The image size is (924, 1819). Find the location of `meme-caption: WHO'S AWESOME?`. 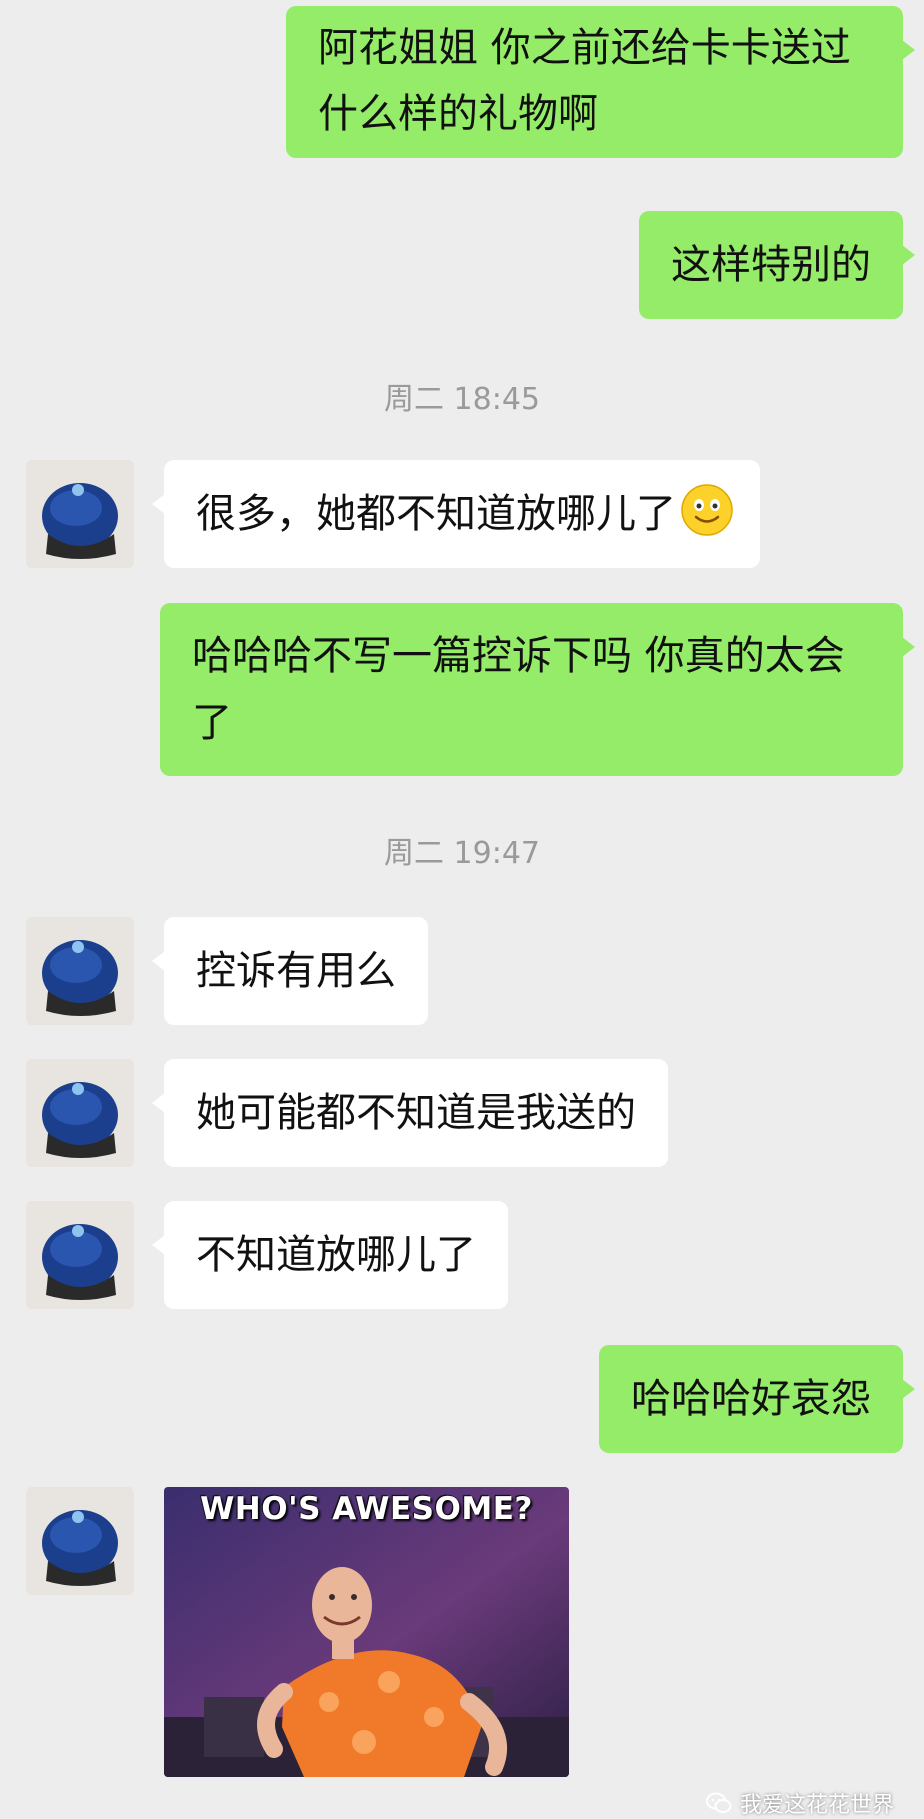

meme-caption: WHO'S AWESOME? is located at coordinates (366, 1509).